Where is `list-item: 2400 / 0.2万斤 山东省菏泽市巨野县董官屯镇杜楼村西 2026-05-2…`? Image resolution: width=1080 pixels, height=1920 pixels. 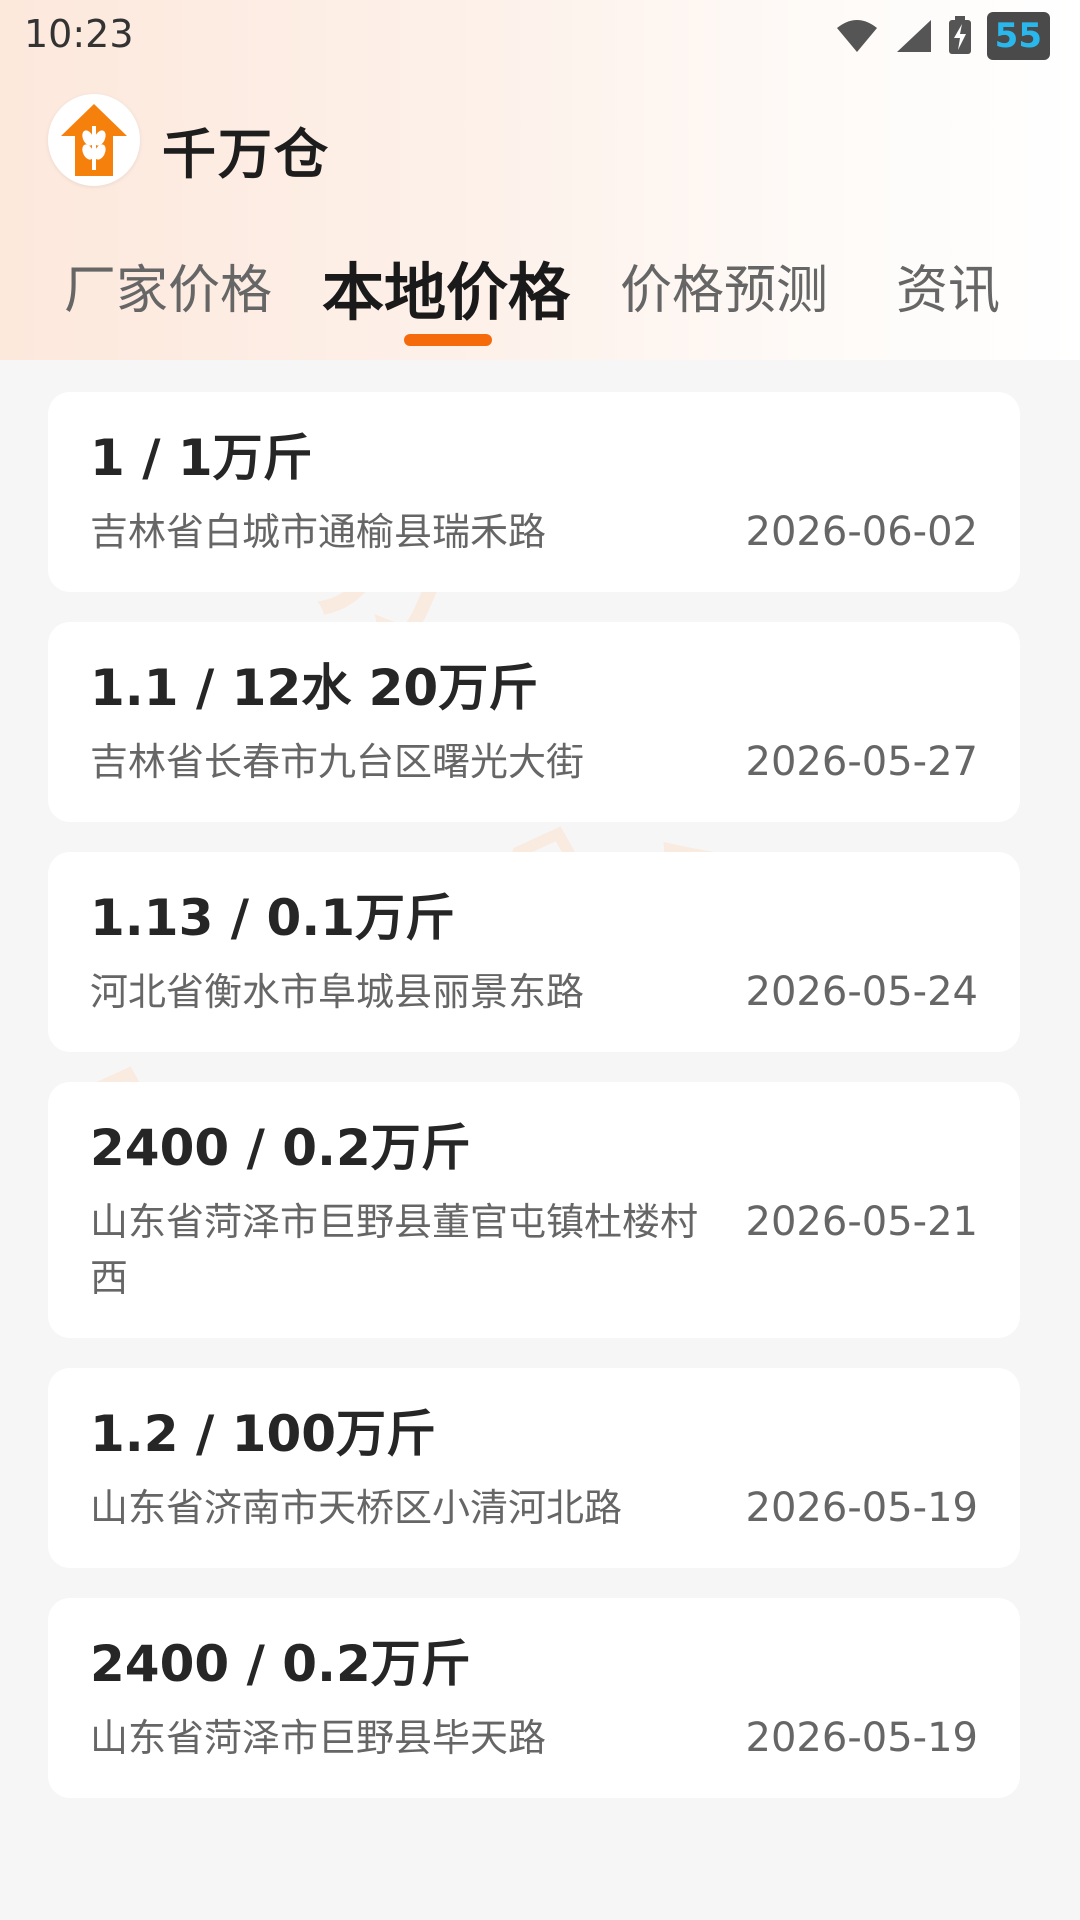
list-item: 2400 / 0.2万斤 山东省菏泽市巨野县董官屯镇杜楼村西 2026-05-2… is located at coordinates (534, 1210).